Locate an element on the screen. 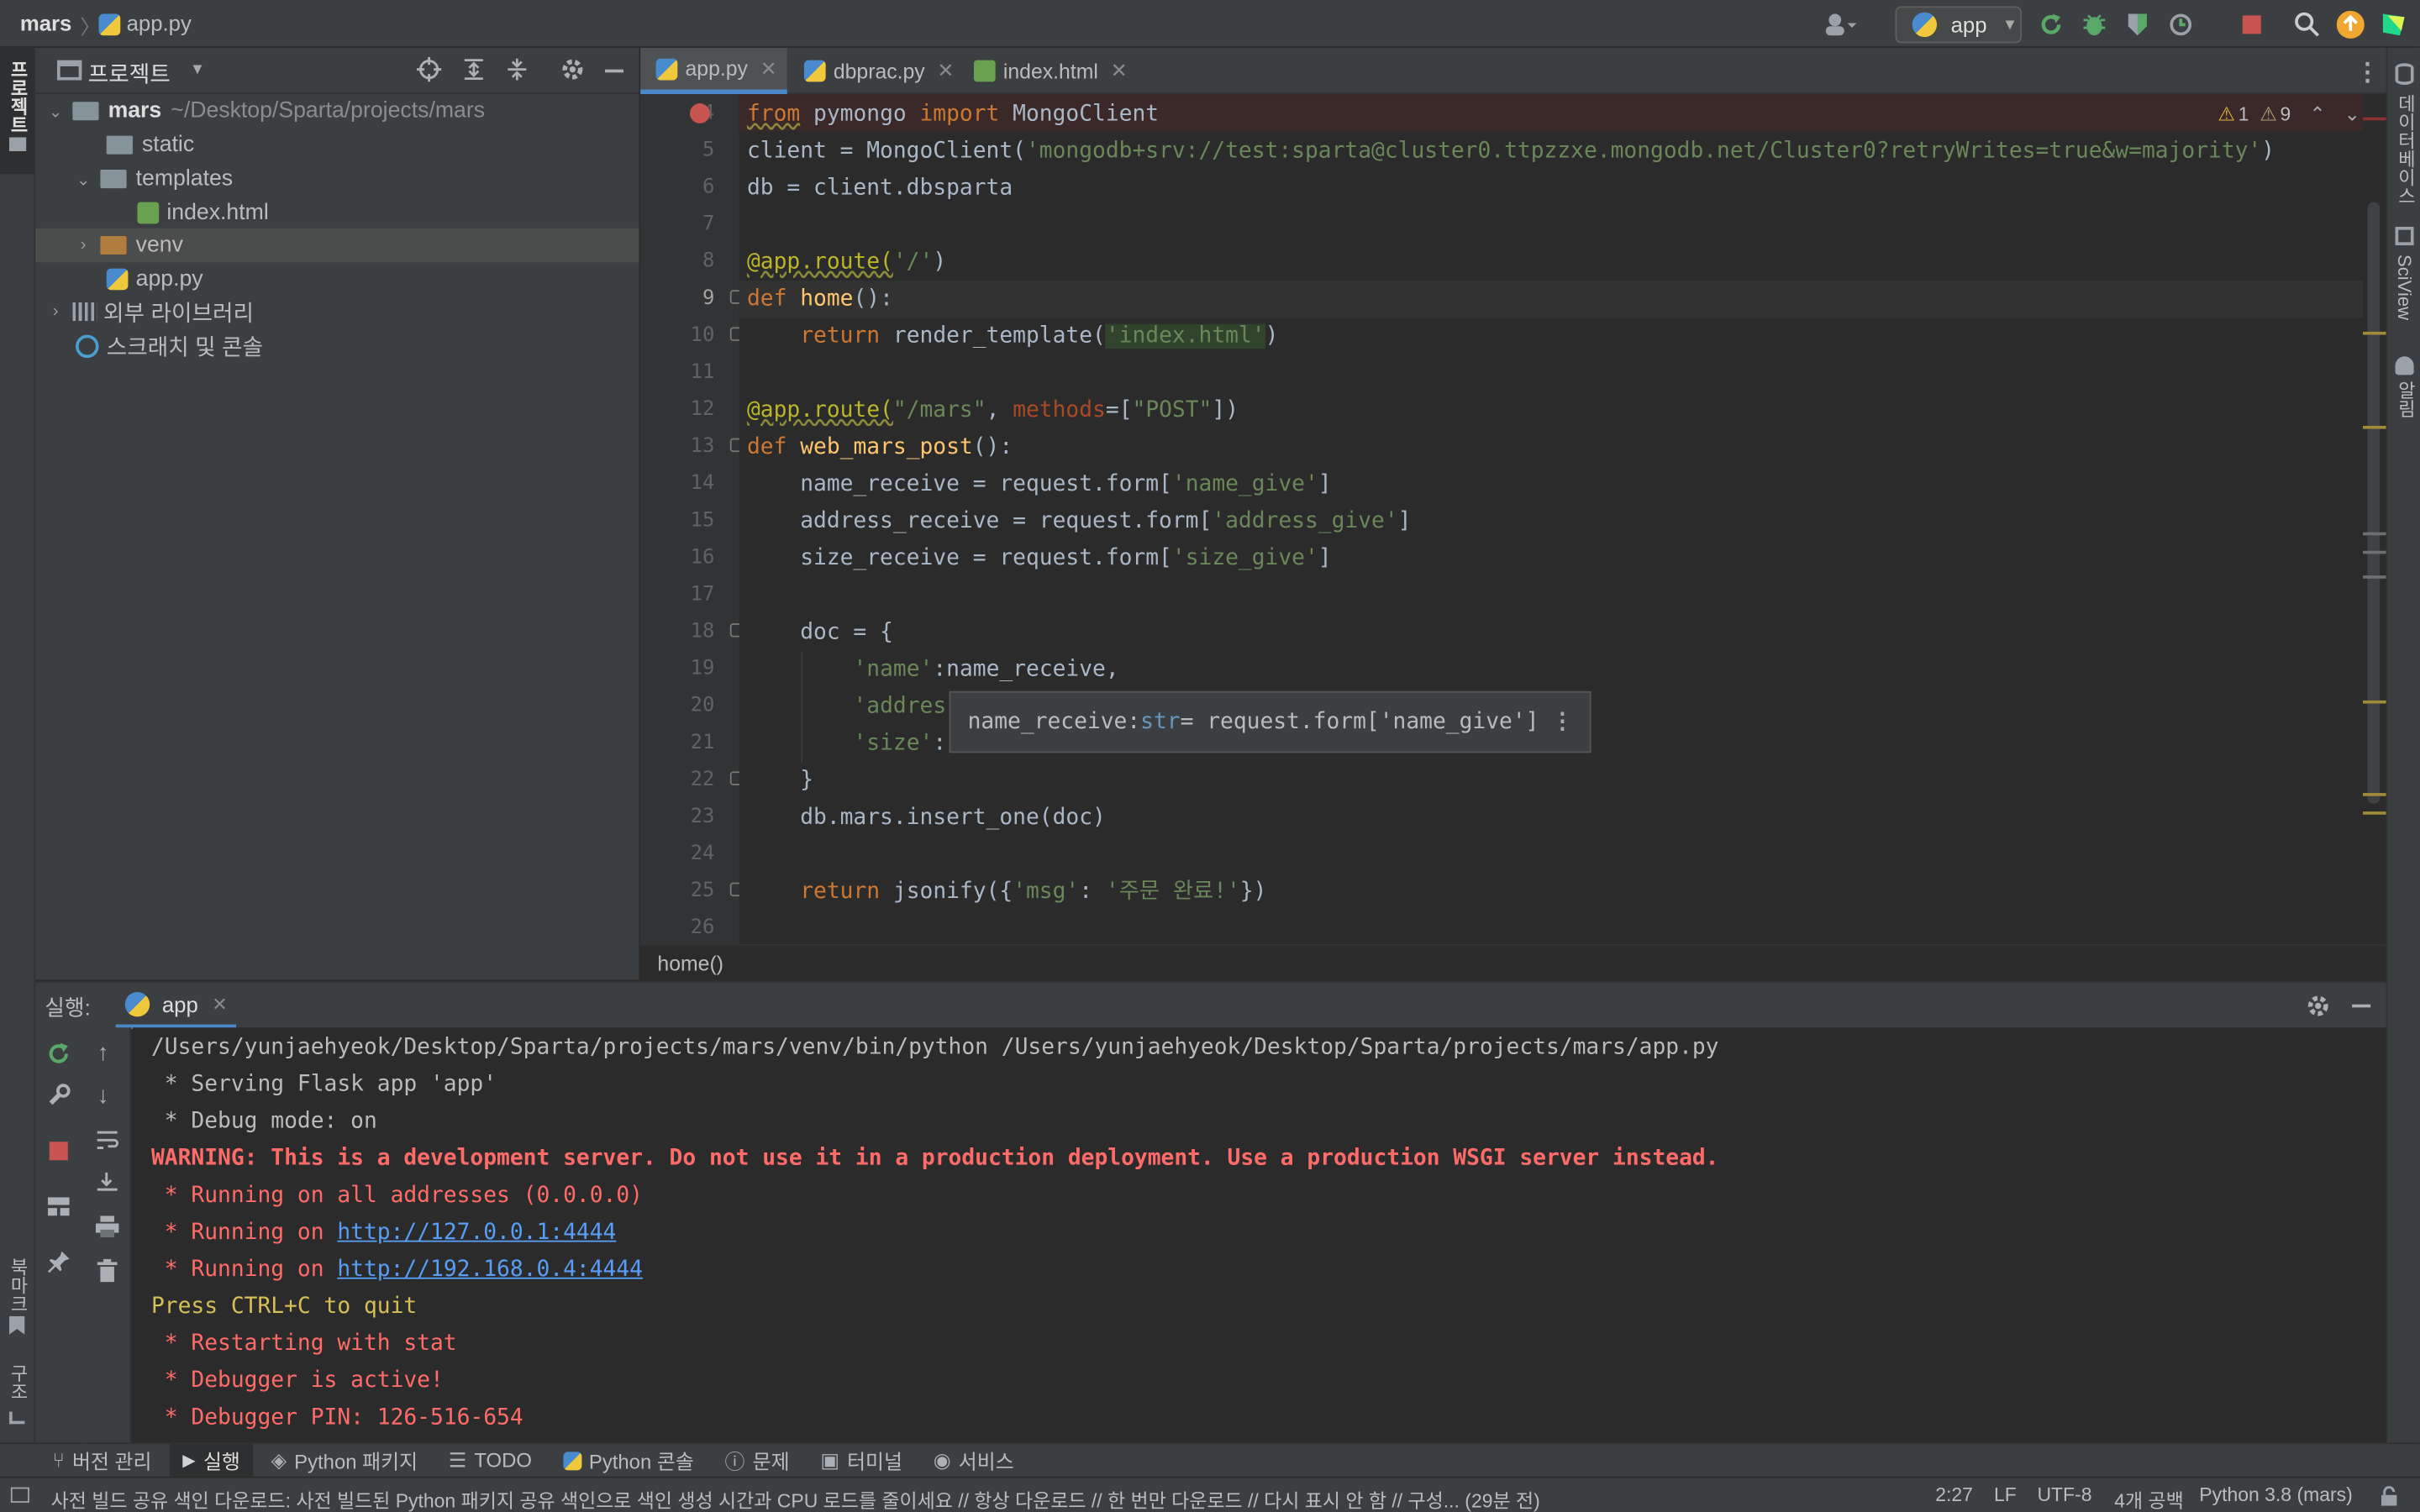 This screenshot has width=2420, height=1512. run-tab-label: app is located at coordinates (180, 1003).